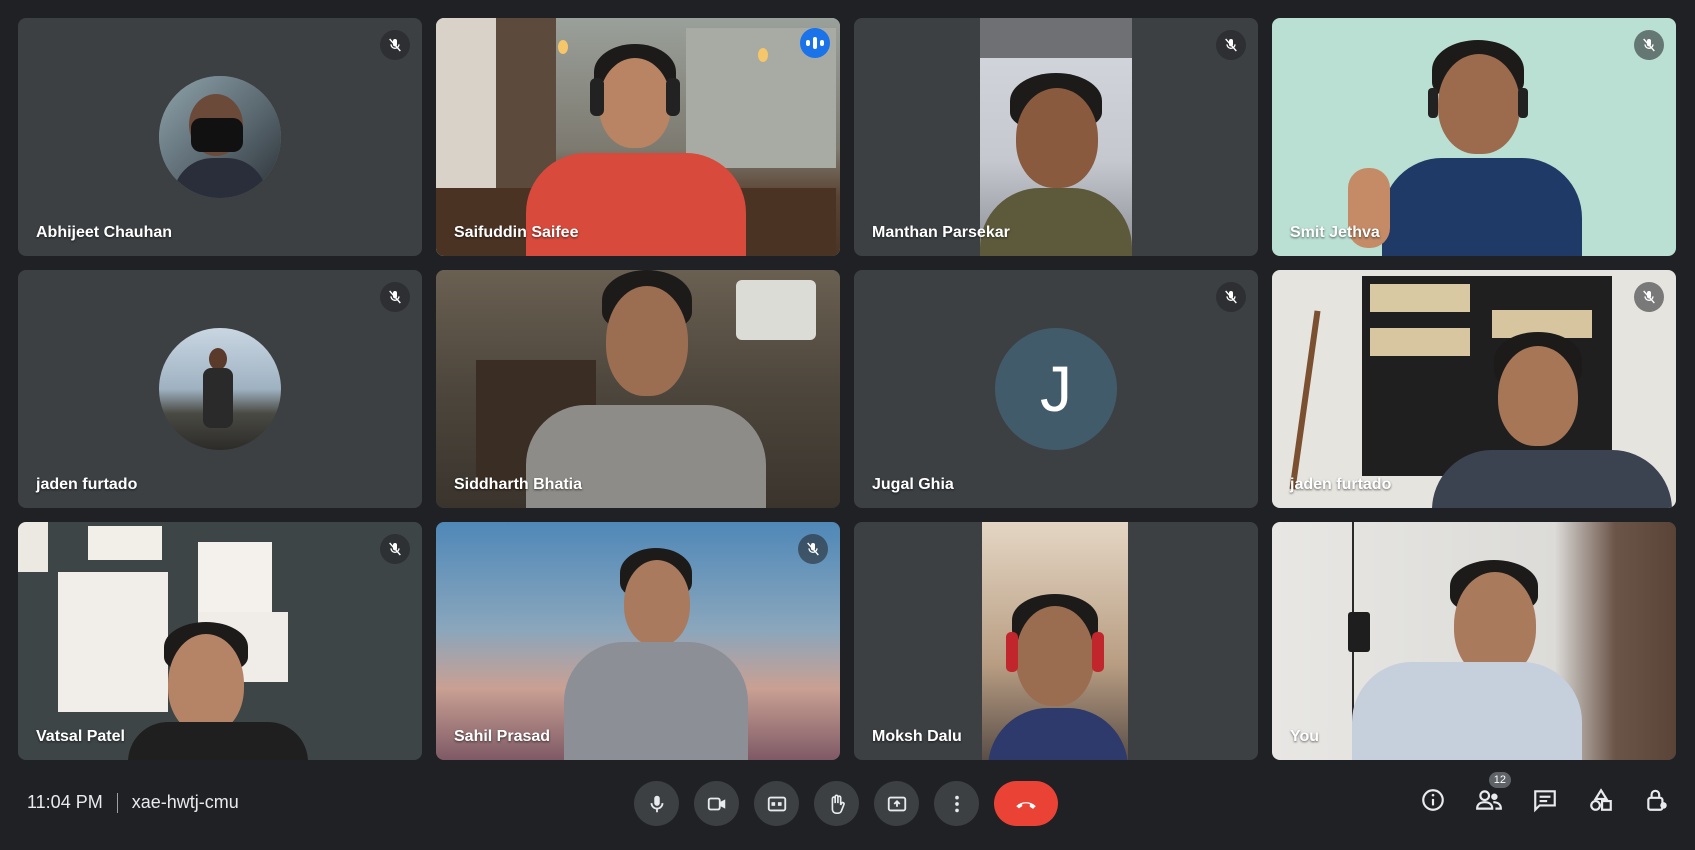  Describe the element at coordinates (516, 232) in the screenshot. I see `participant-name: Saifuddin Saifee` at that location.